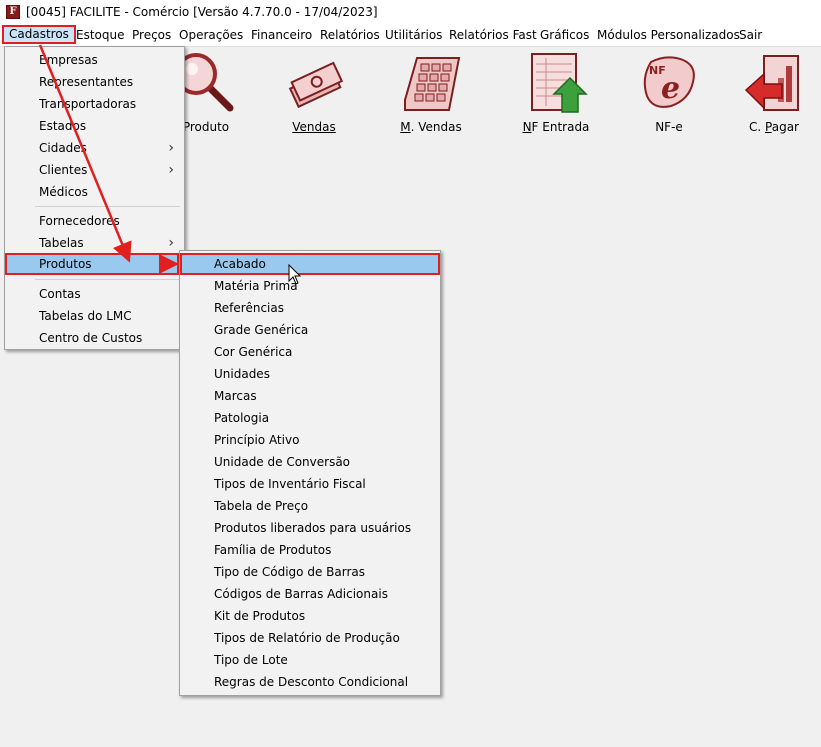 This screenshot has height=747, width=821. What do you see at coordinates (669, 127) in the screenshot?
I see `toolbar-label: NF-e` at bounding box center [669, 127].